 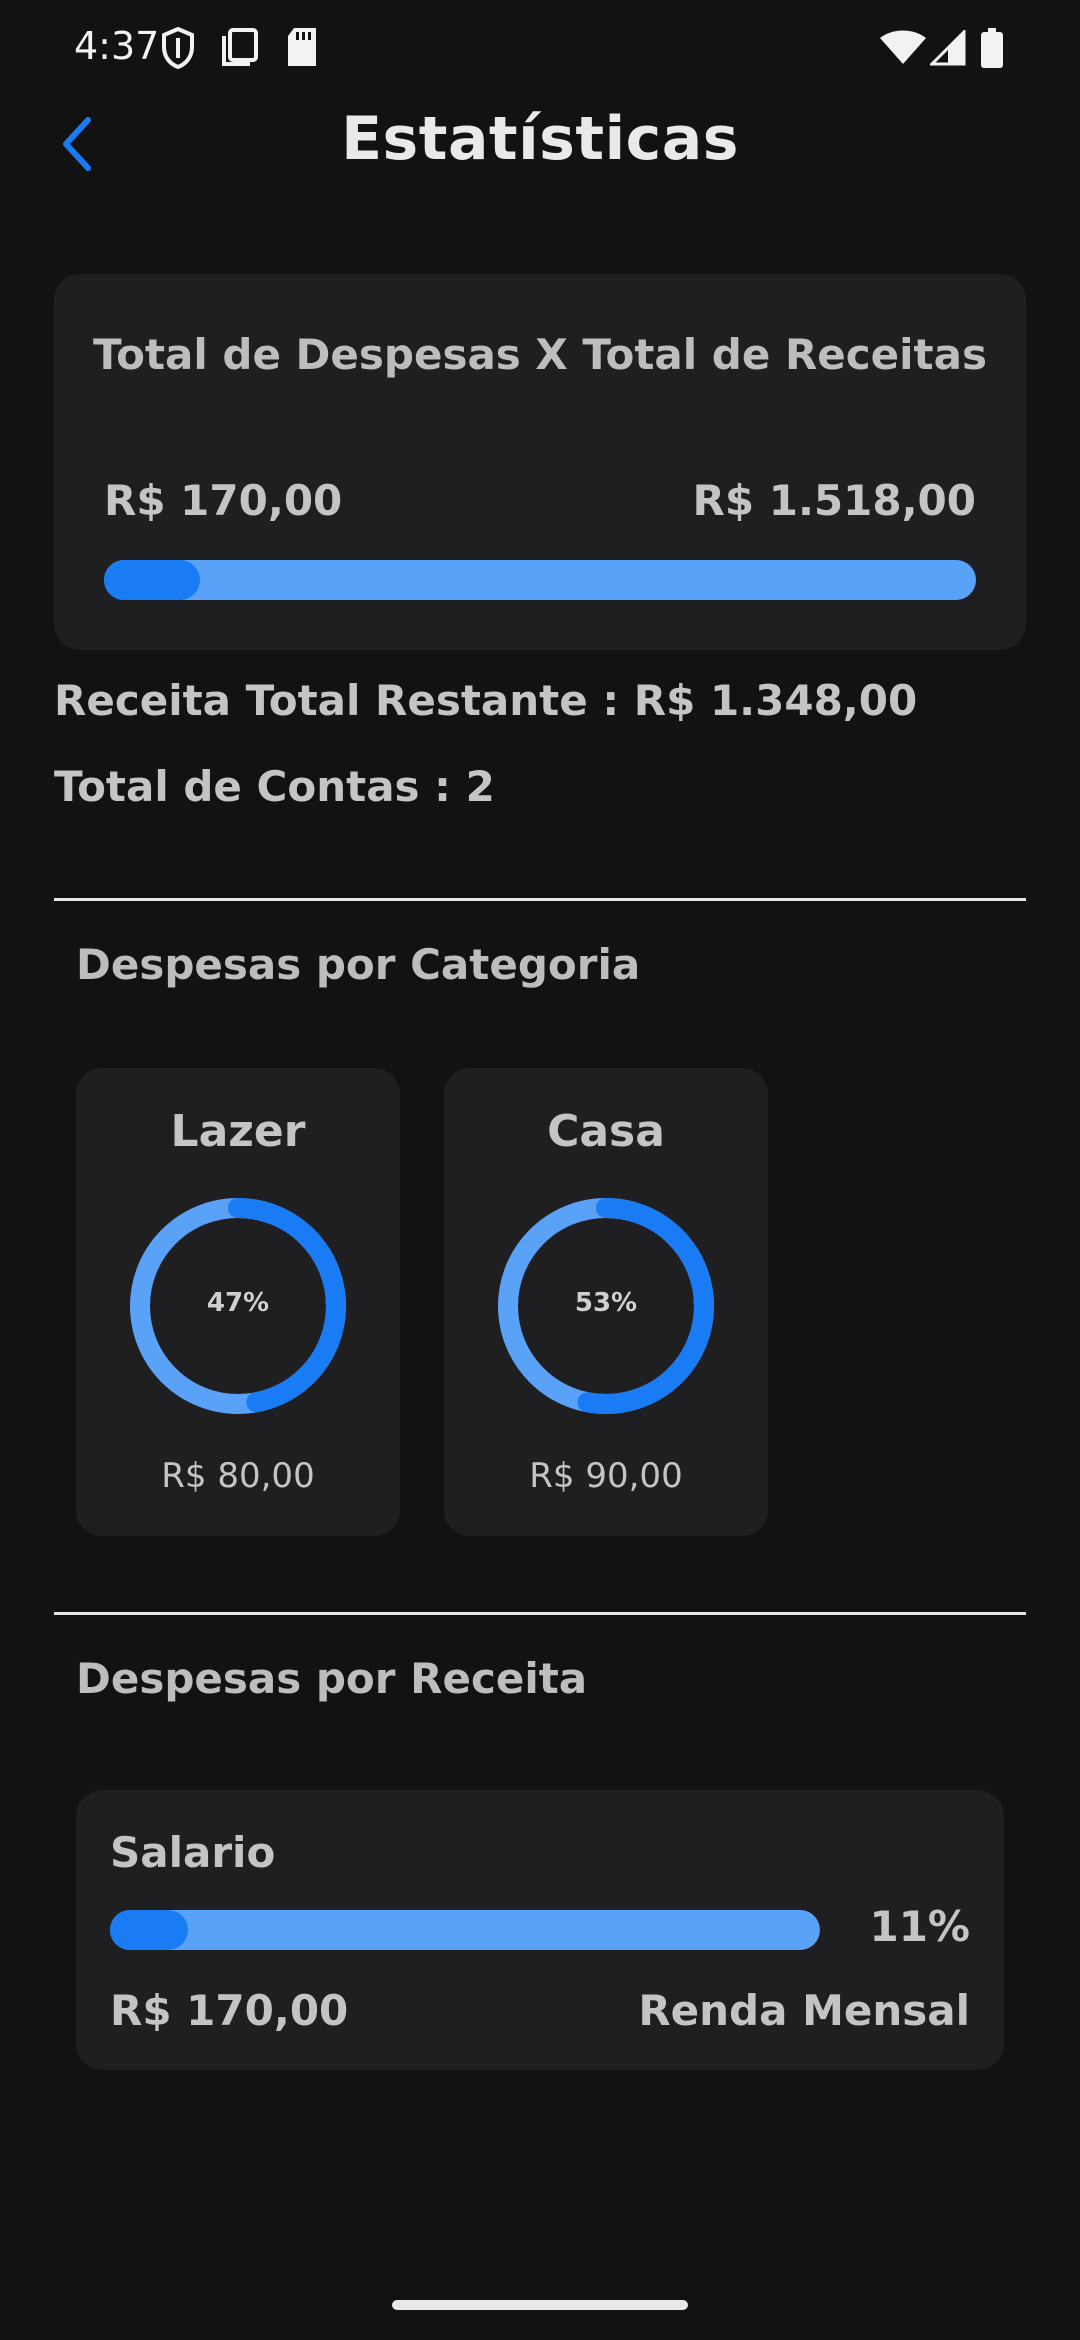 I want to click on total-expenses-value: R$ 170,00, so click(x=223, y=500).